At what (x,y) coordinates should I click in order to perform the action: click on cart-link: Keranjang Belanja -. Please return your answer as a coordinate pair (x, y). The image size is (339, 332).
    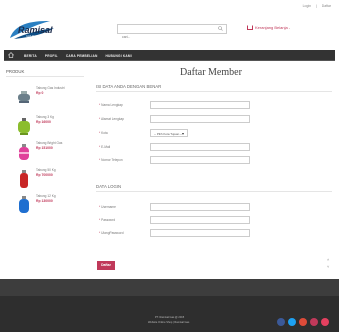
    Looking at the image, I should click on (269, 28).